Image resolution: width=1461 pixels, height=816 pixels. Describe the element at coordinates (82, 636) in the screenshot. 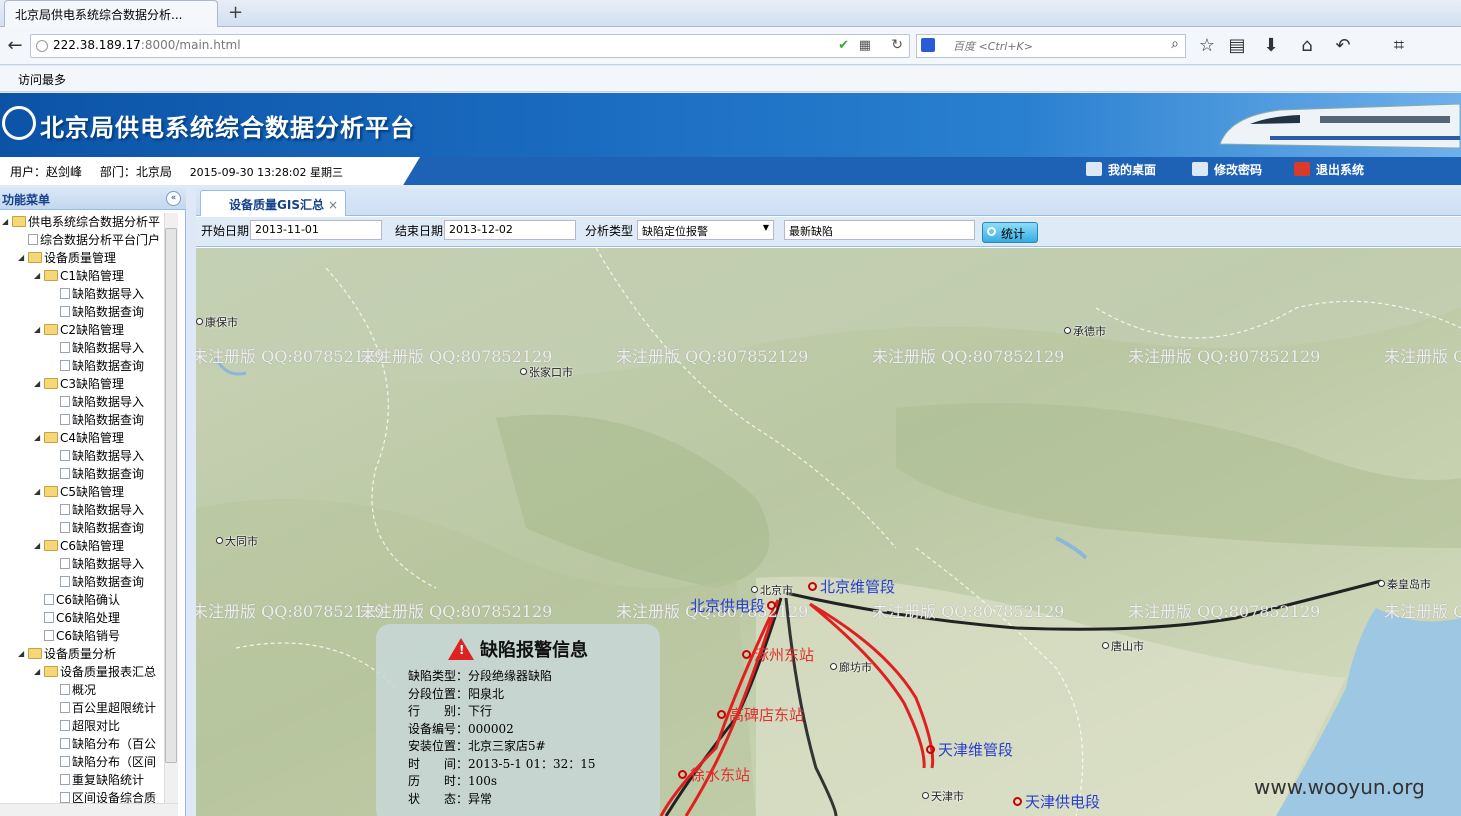

I see `tree-node: C6缺陷销号` at that location.